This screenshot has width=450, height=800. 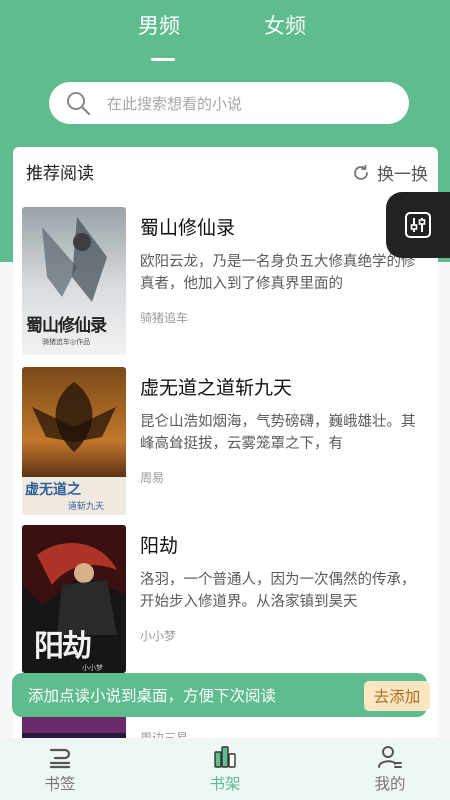 I want to click on cover-subtitle: 小小梦, so click(x=92, y=668).